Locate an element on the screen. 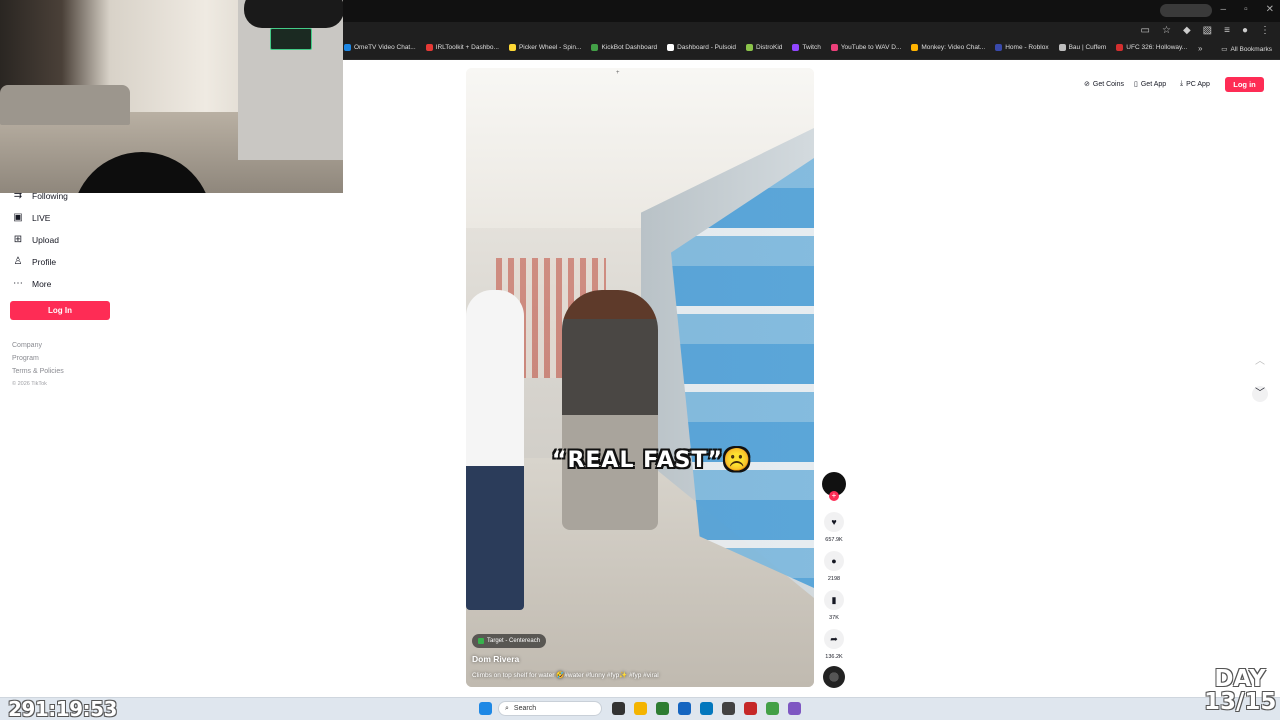 This screenshot has height=720, width=1280. copilot-icon is located at coordinates (640, 708).